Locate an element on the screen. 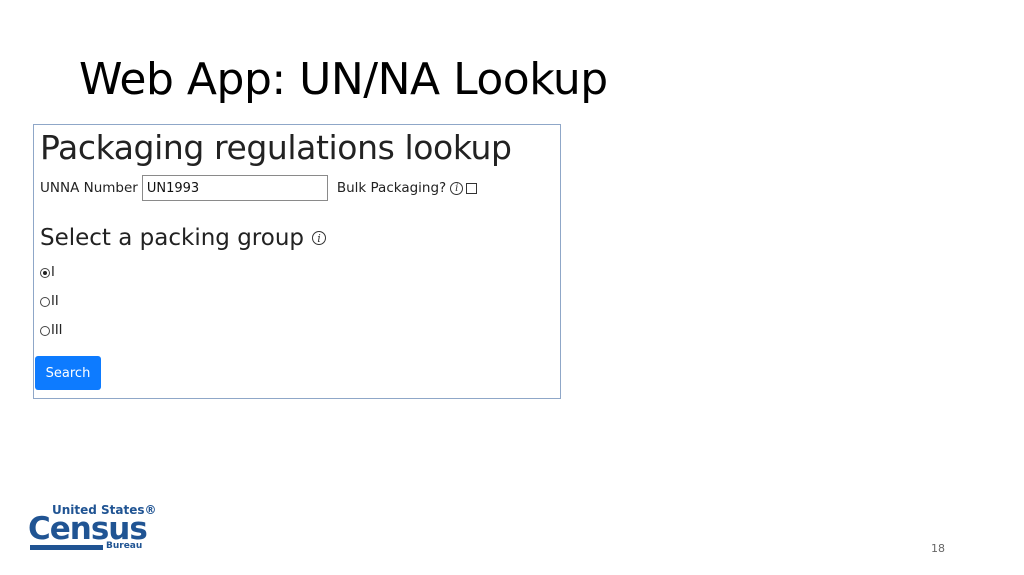 The width and height of the screenshot is (1024, 575). unna-row: UNNA Number Bulk Packaging? i is located at coordinates (259, 188).